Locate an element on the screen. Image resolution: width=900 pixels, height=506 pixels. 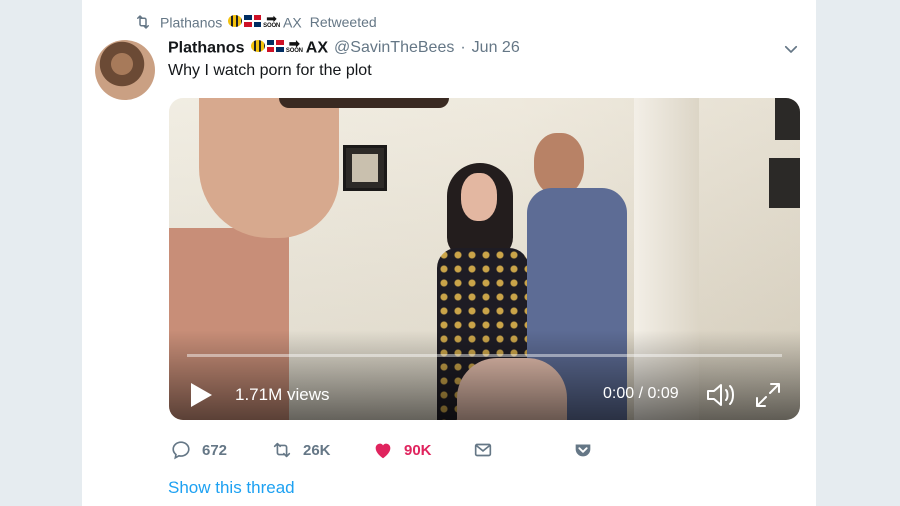
like-button: 90K is located at coordinates (402, 450).